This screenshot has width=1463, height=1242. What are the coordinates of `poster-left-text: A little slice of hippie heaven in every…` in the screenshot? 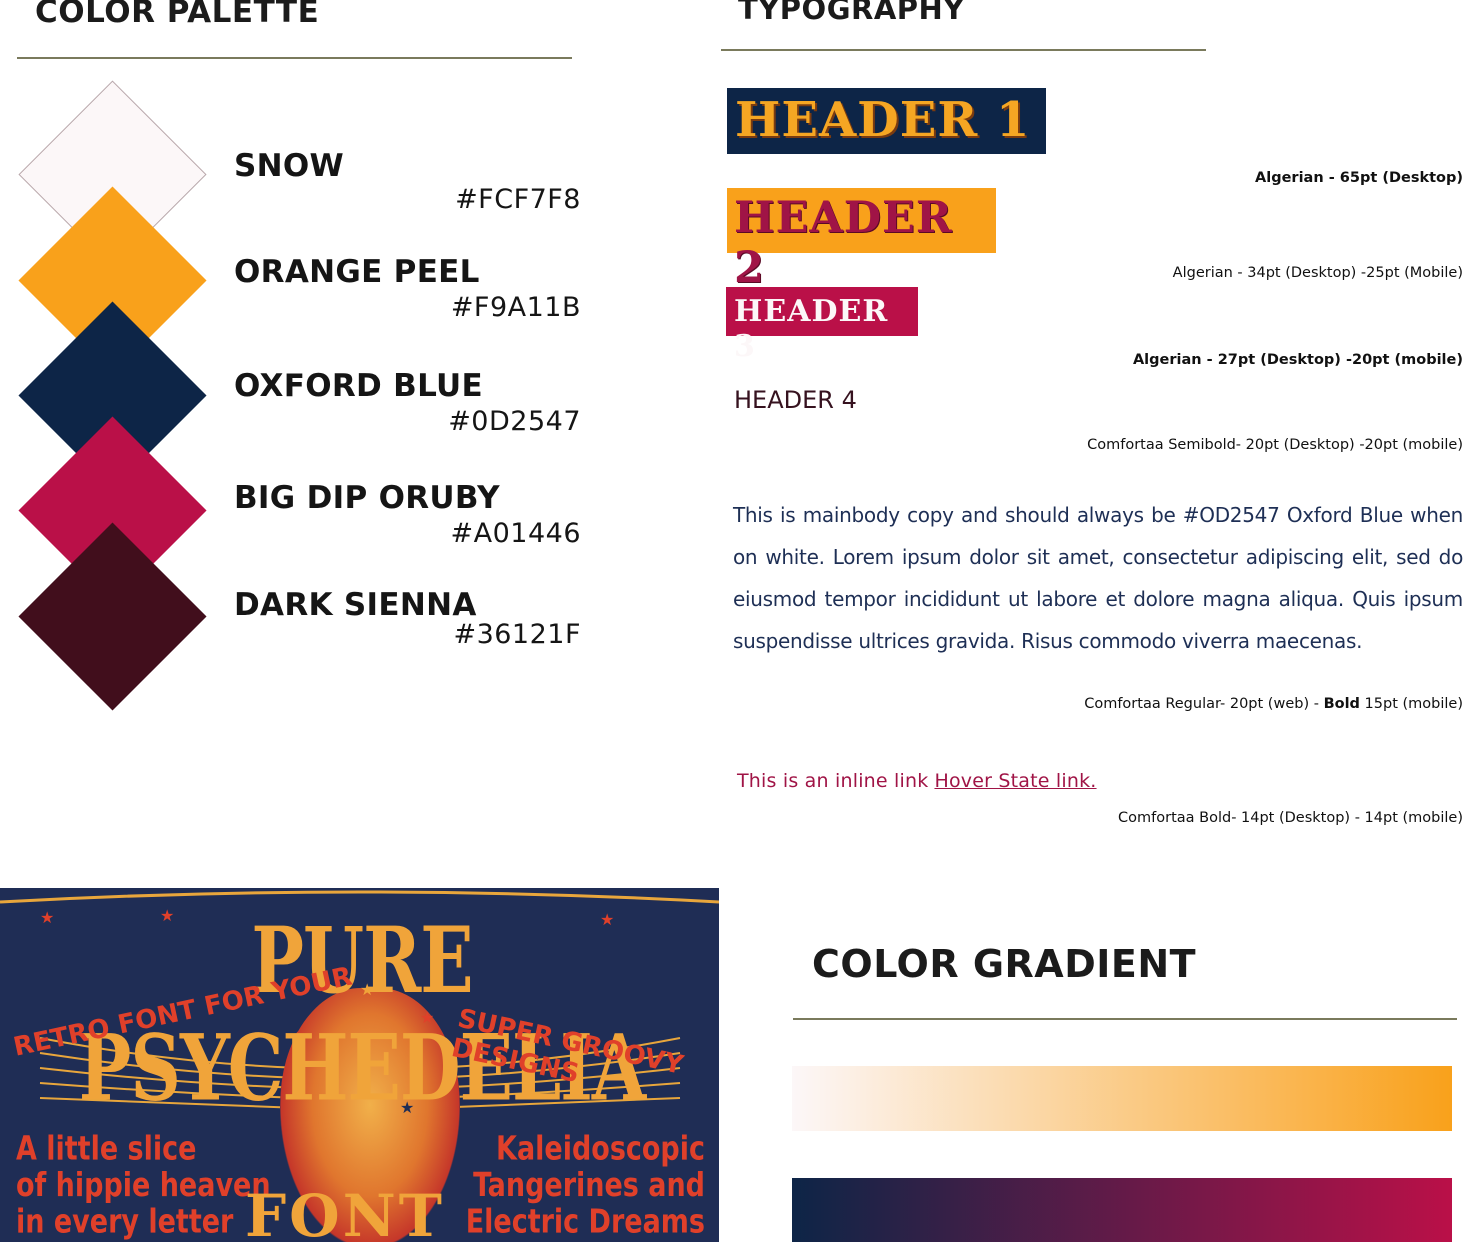 It's located at (143, 1185).